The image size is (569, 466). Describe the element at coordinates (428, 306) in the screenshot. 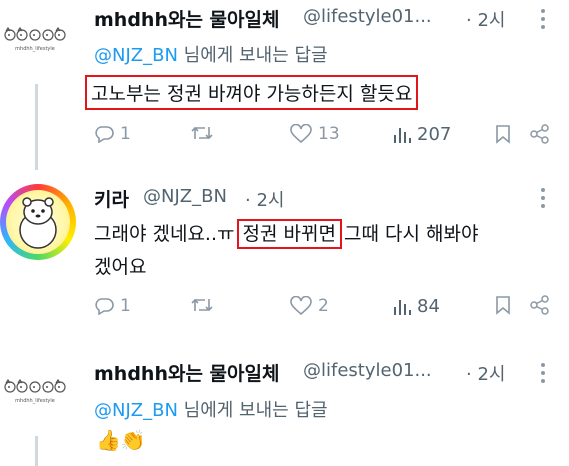

I see `view-count: 84` at that location.